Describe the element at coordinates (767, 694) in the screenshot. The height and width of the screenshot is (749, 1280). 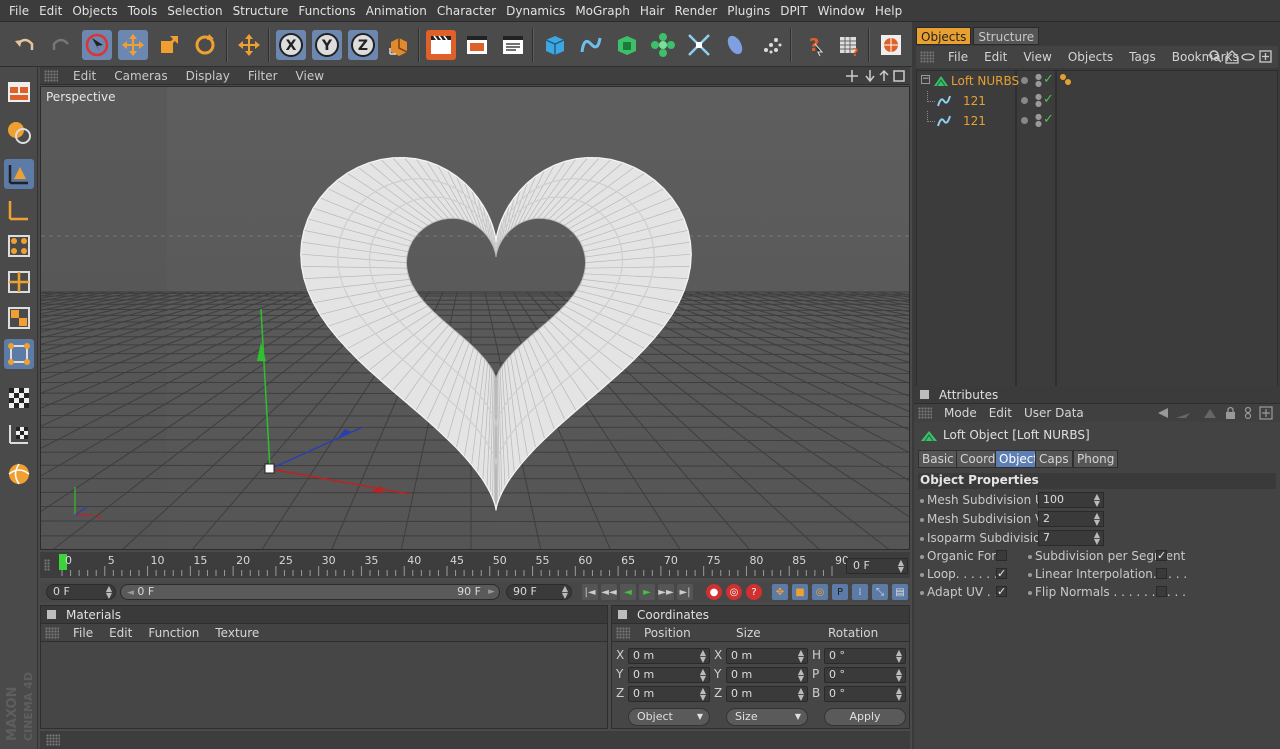
I see `size-z-field: 0 m ▲ ▼` at that location.